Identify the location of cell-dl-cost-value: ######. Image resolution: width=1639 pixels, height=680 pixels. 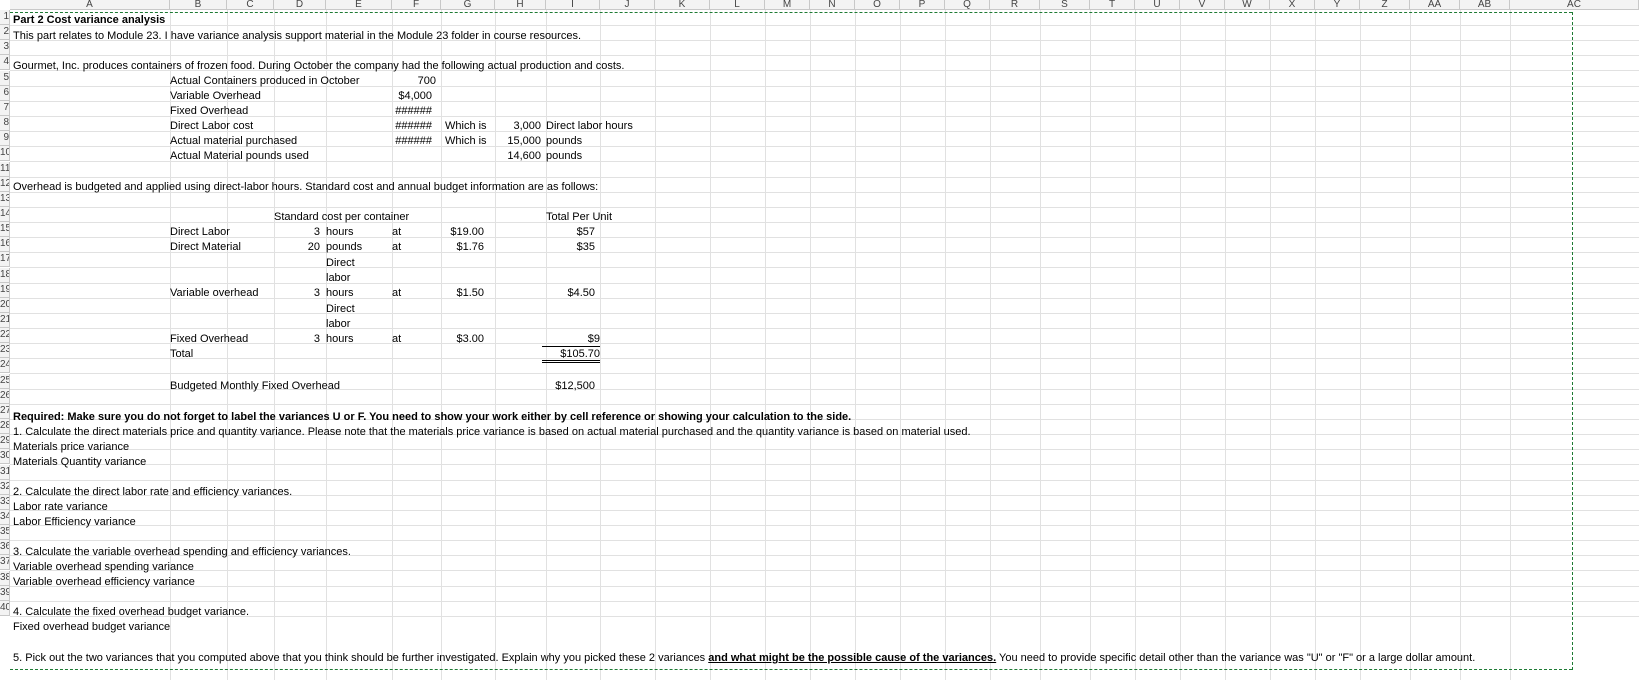
(406, 126).